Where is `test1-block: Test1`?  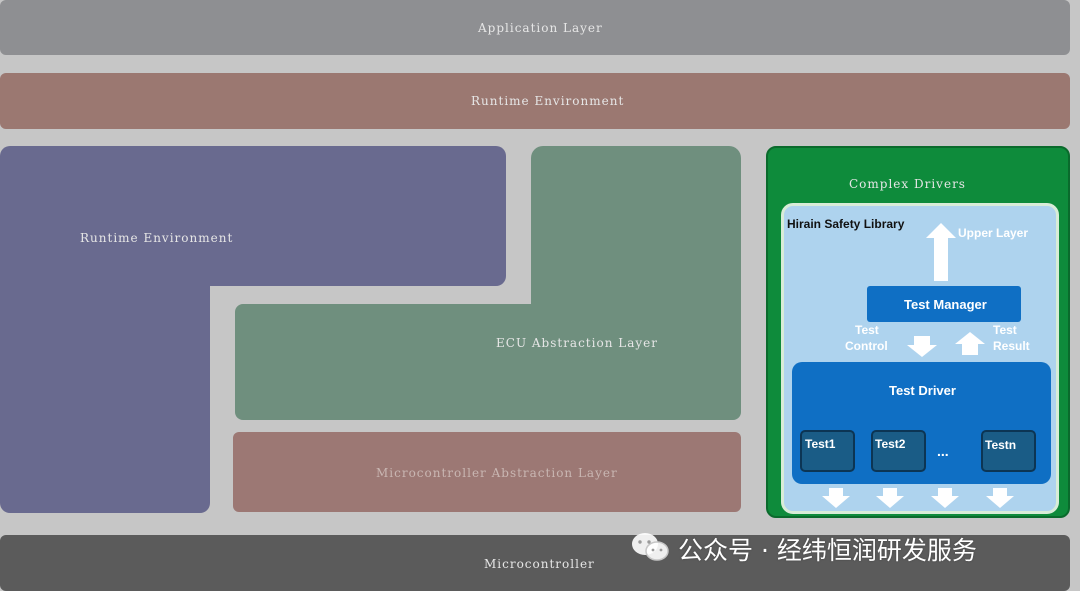 test1-block: Test1 is located at coordinates (827, 451).